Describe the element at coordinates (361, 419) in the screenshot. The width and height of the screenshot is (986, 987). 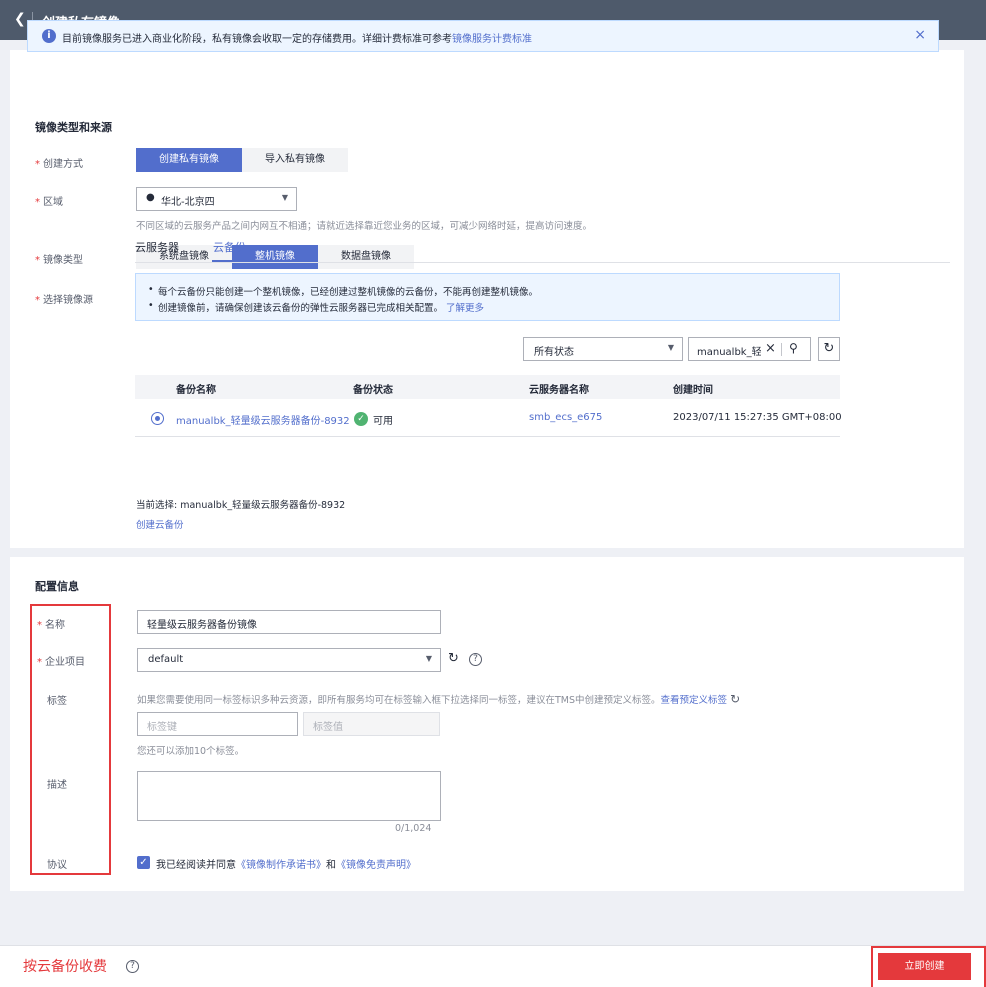
I see `check-circle-icon: ✓` at that location.